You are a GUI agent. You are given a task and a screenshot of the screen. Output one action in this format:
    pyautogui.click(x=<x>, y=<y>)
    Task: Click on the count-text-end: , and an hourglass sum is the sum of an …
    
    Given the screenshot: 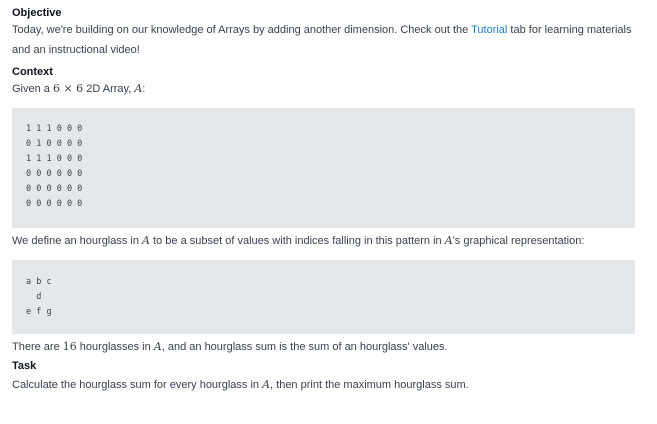 What is the action you would take?
    pyautogui.click(x=304, y=347)
    